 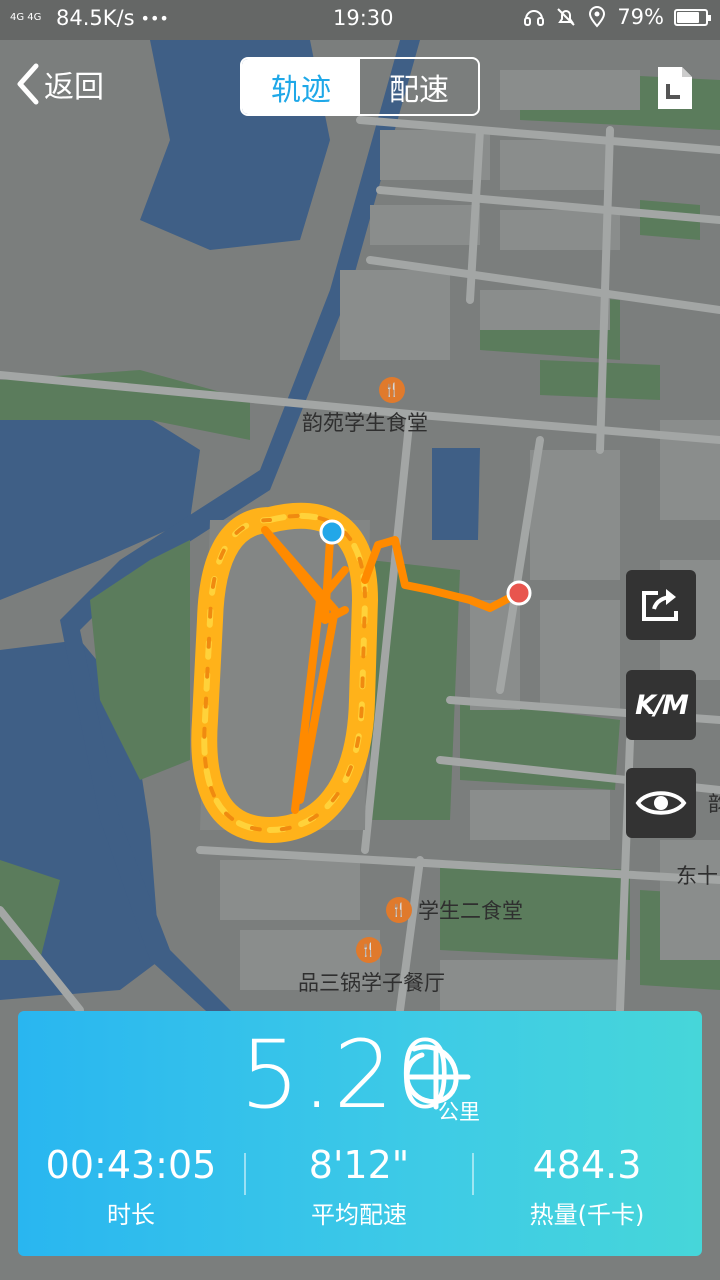 I want to click on location-icon, so click(x=597, y=17).